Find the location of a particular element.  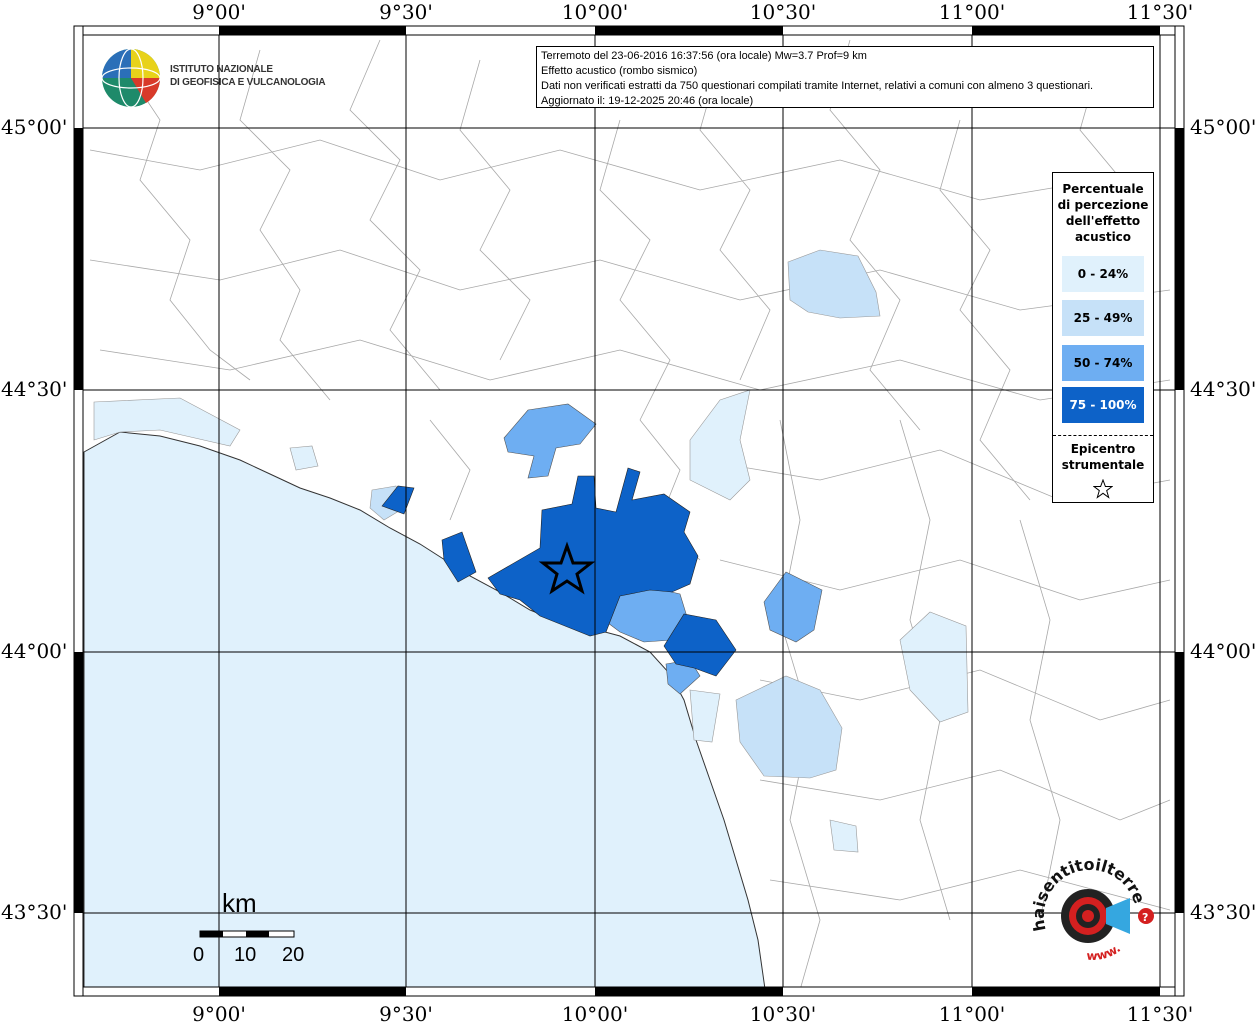

lat-label-right: 44°30' is located at coordinates (1222, 389).